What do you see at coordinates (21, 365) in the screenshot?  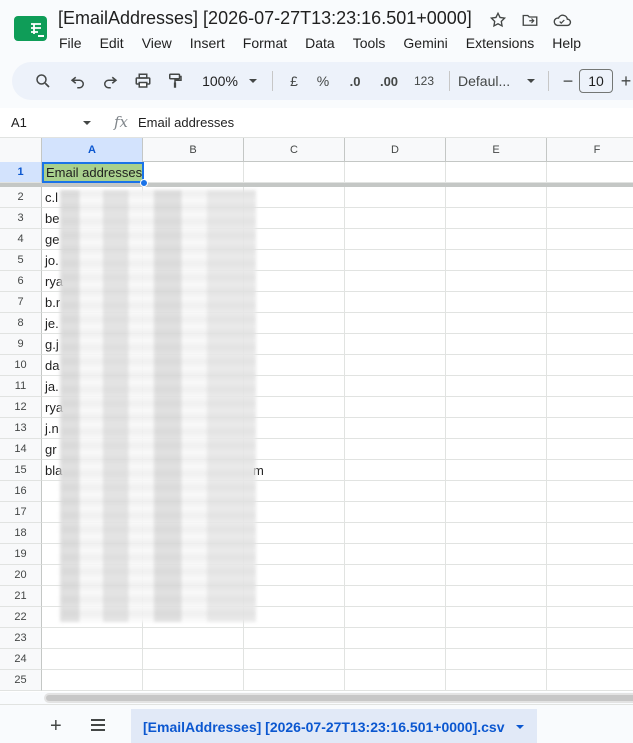 I see `row-header-10: 10` at bounding box center [21, 365].